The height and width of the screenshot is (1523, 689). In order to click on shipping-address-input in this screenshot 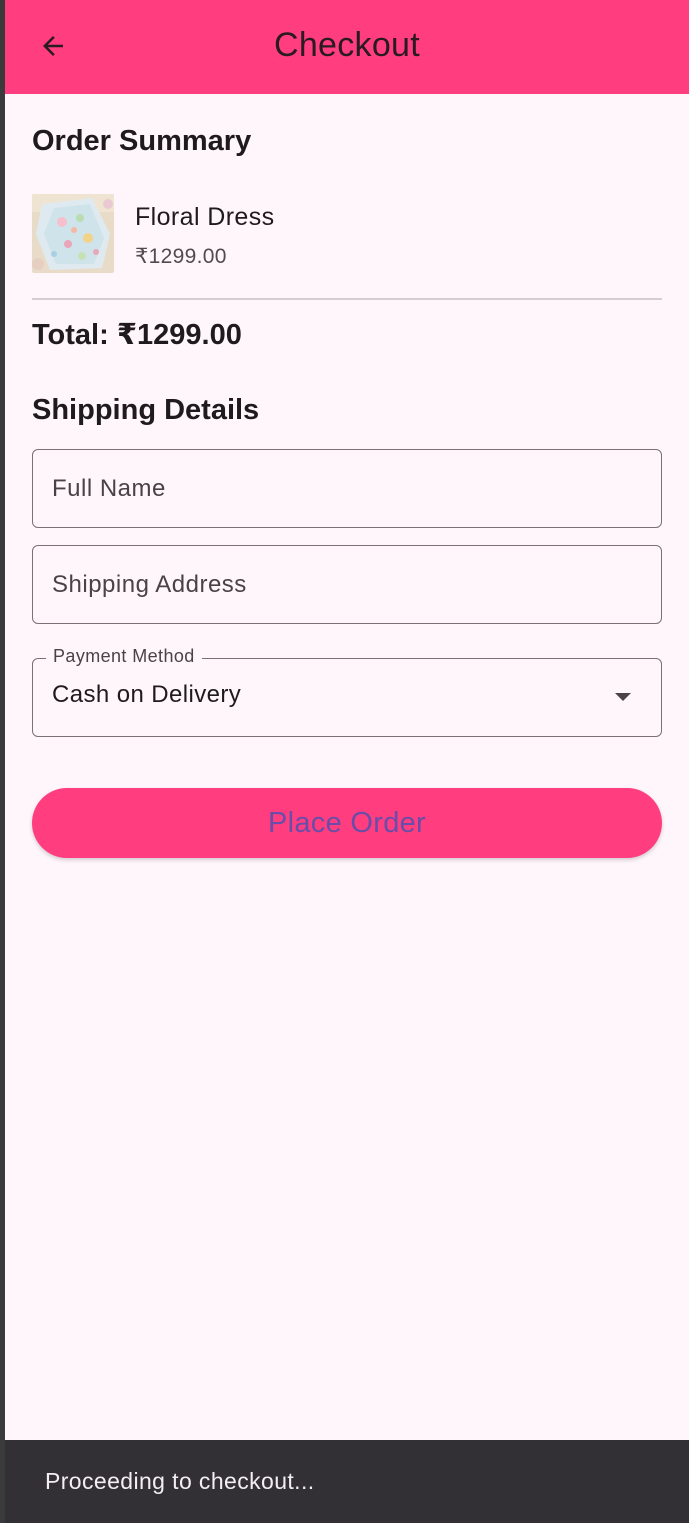, I will do `click(347, 584)`.